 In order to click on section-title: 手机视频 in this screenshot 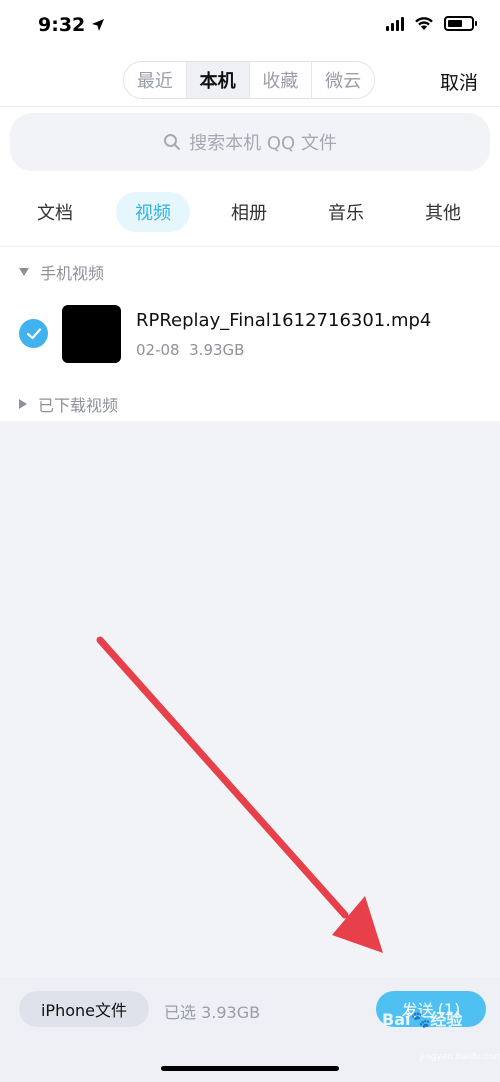, I will do `click(72, 273)`.